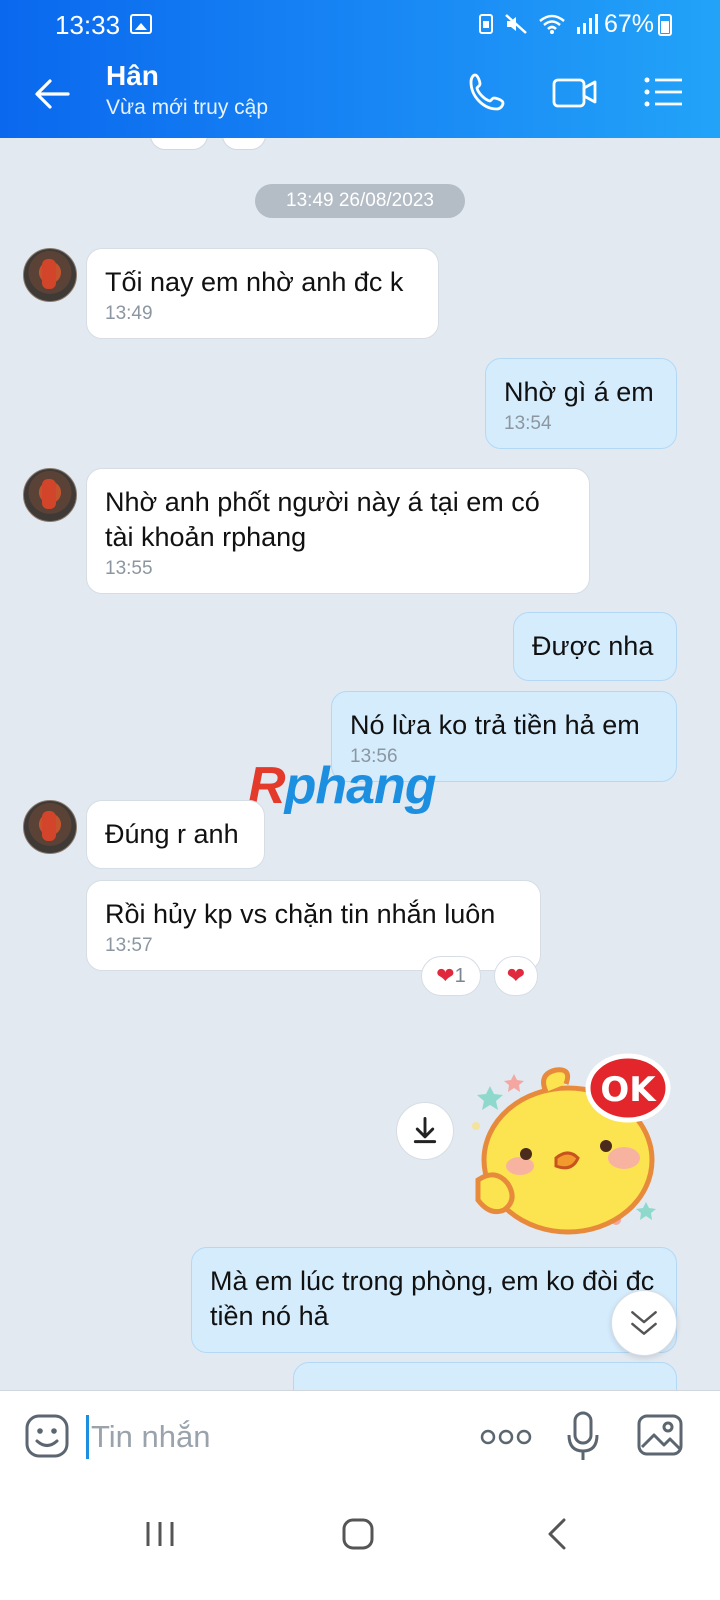  What do you see at coordinates (644, 1323) in the screenshot?
I see `scroll-to-bottom-icon` at bounding box center [644, 1323].